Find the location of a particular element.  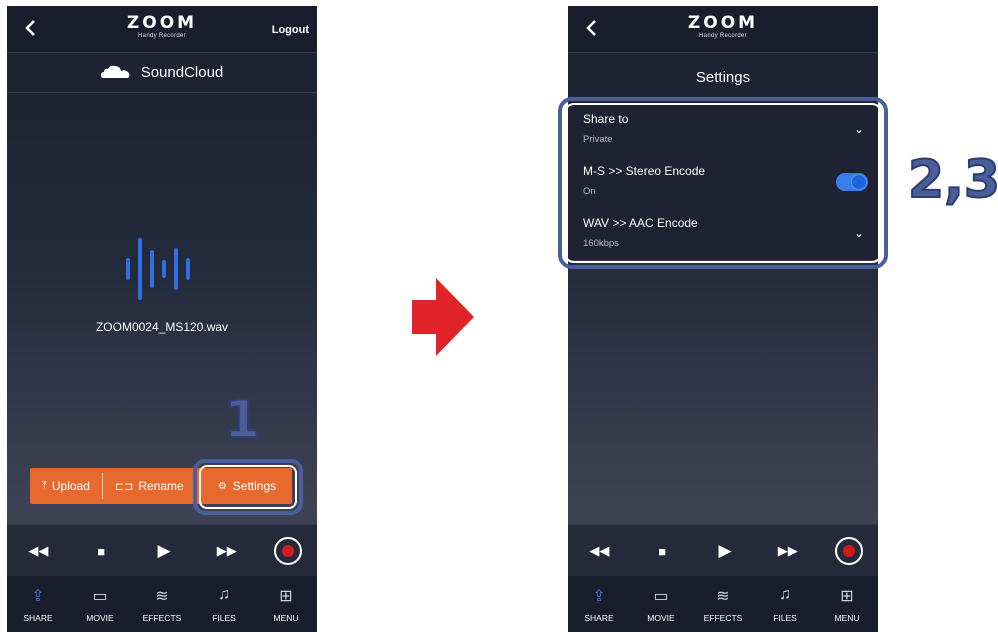

rename-button: ⊏⊐ Rename is located at coordinates (149, 486).